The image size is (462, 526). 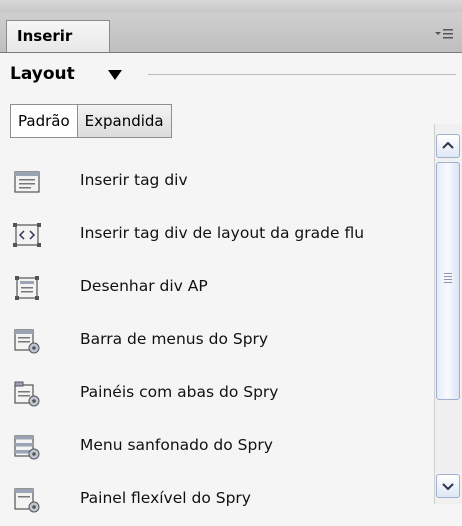 I want to click on list-item-label: Menu sanfonado do Spry, so click(x=176, y=445).